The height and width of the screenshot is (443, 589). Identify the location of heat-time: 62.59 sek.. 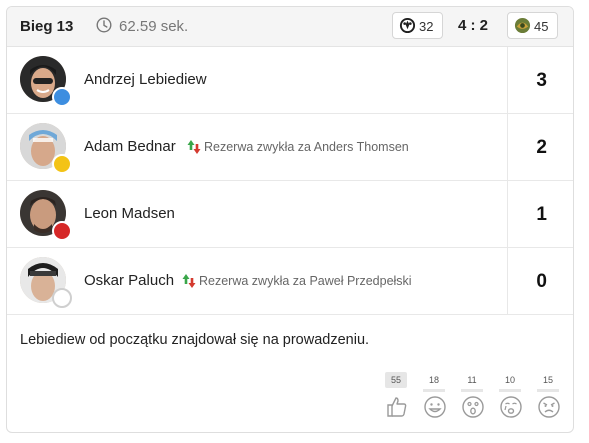
(154, 26).